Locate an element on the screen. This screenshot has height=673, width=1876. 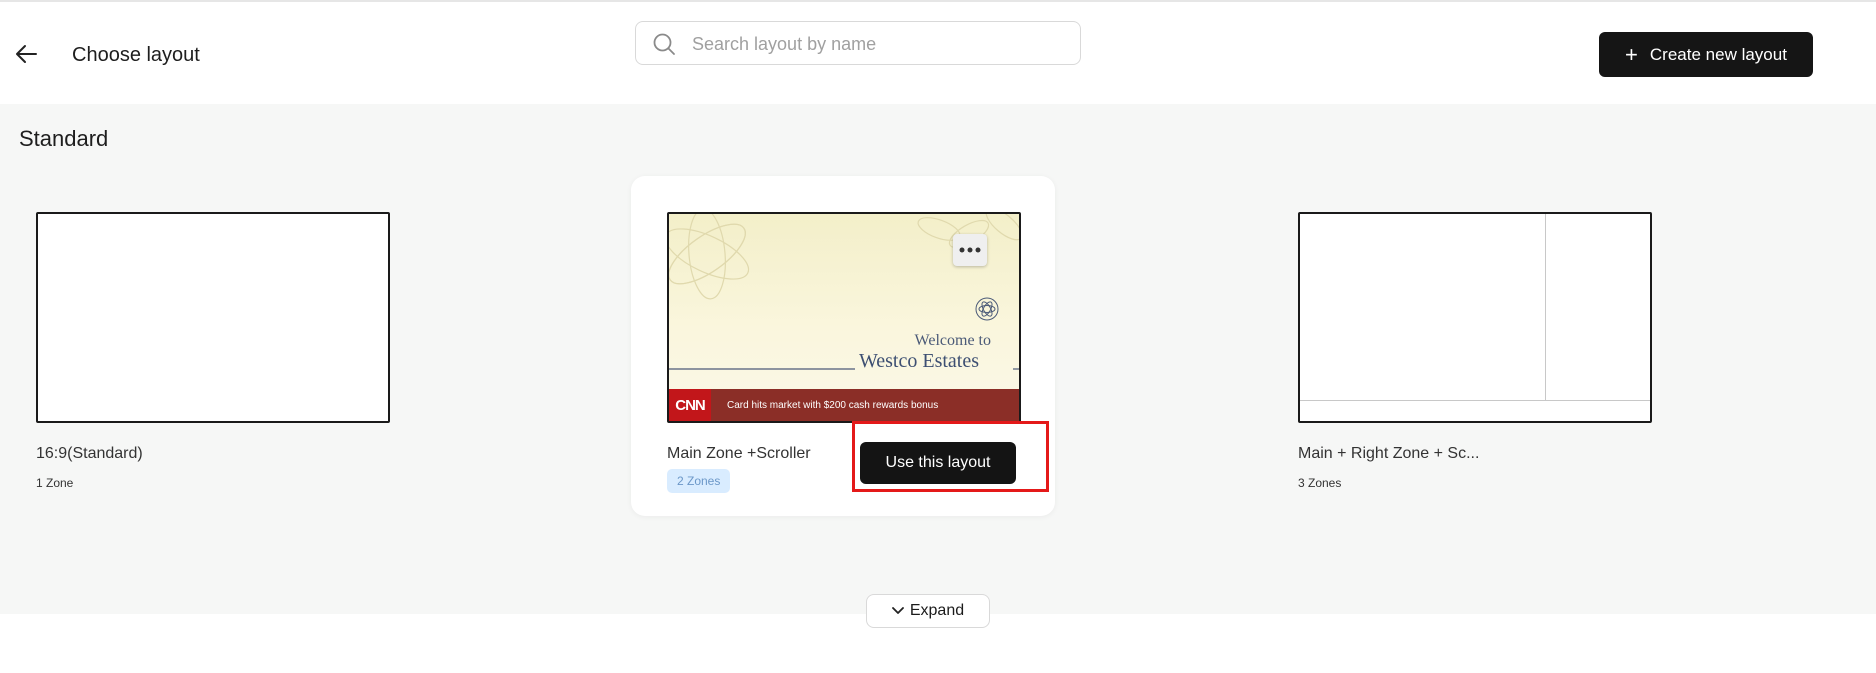
use-layout-button: Use this layout is located at coordinates (938, 463).